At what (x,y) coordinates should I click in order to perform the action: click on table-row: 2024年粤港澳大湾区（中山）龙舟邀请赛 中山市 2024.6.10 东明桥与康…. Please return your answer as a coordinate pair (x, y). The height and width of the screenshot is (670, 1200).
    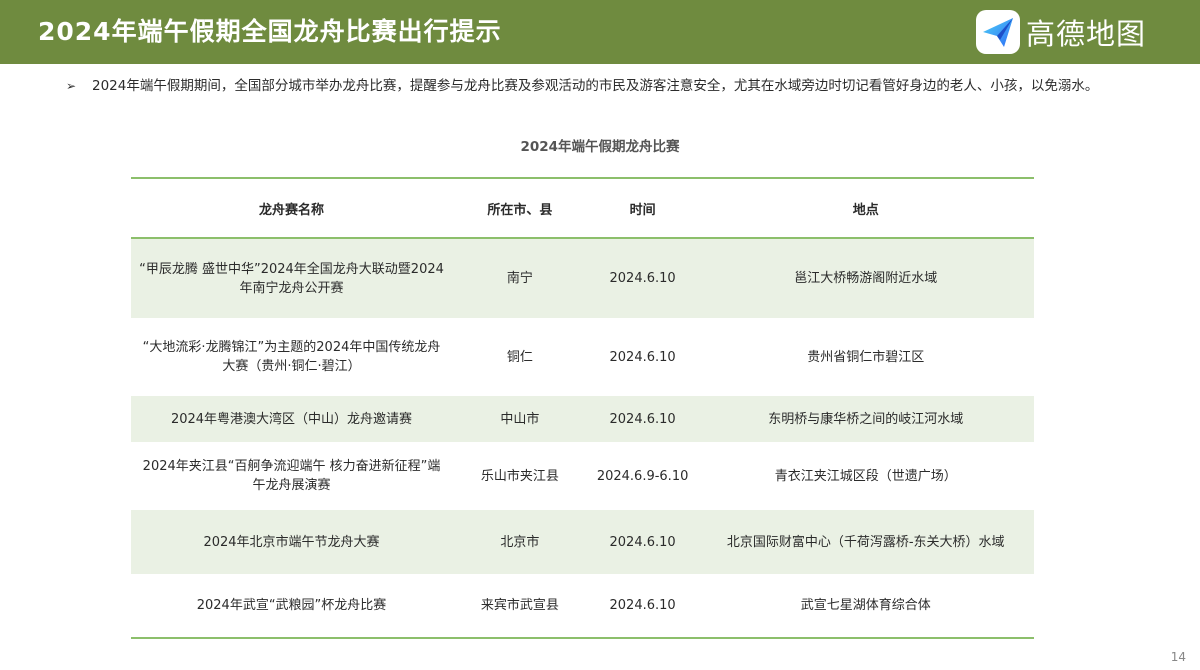
    Looking at the image, I should click on (582, 419).